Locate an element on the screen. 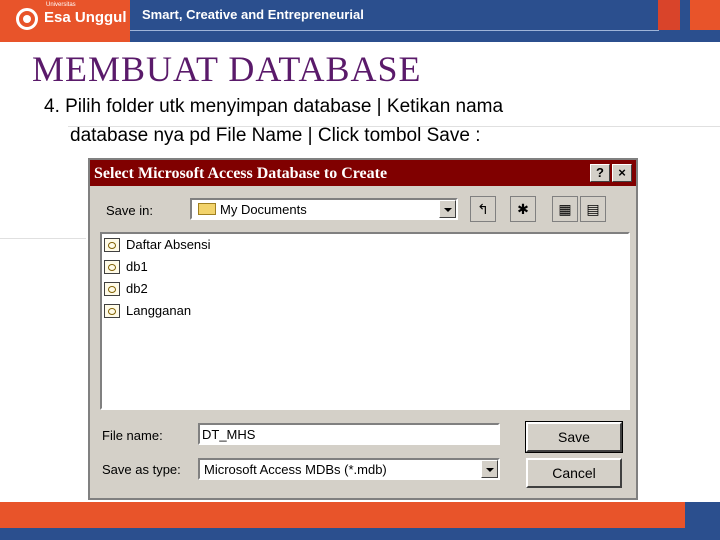 Image resolution: width=720 pixels, height=540 pixels. cancel-button: Cancel is located at coordinates (574, 473).